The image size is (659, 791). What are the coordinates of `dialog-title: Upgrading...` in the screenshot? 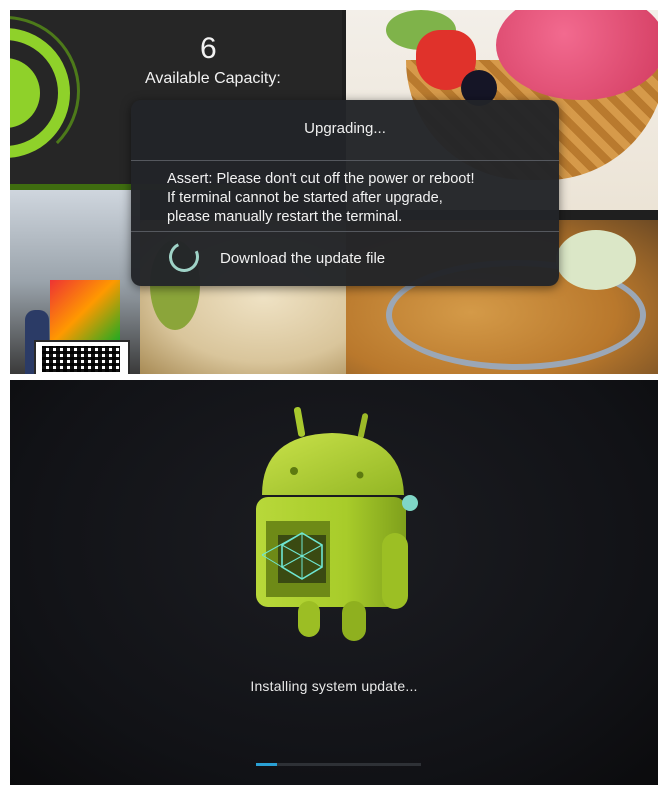 It's located at (345, 128).